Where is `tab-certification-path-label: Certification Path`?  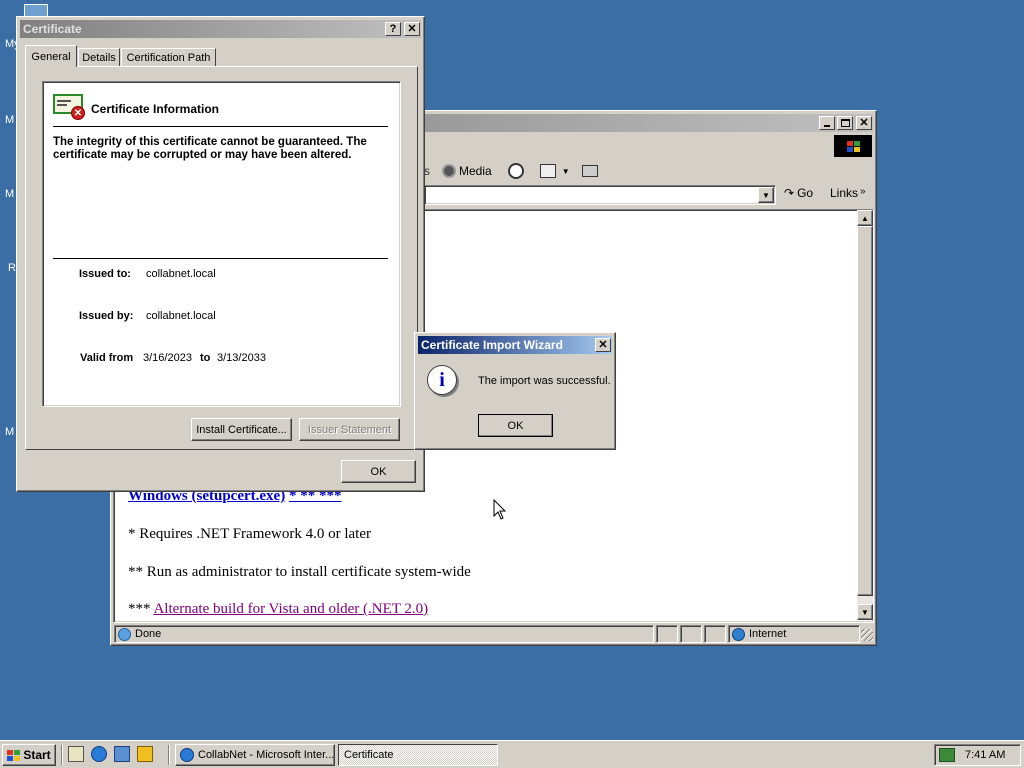
tab-certification-path-label: Certification Path is located at coordinates (168, 58).